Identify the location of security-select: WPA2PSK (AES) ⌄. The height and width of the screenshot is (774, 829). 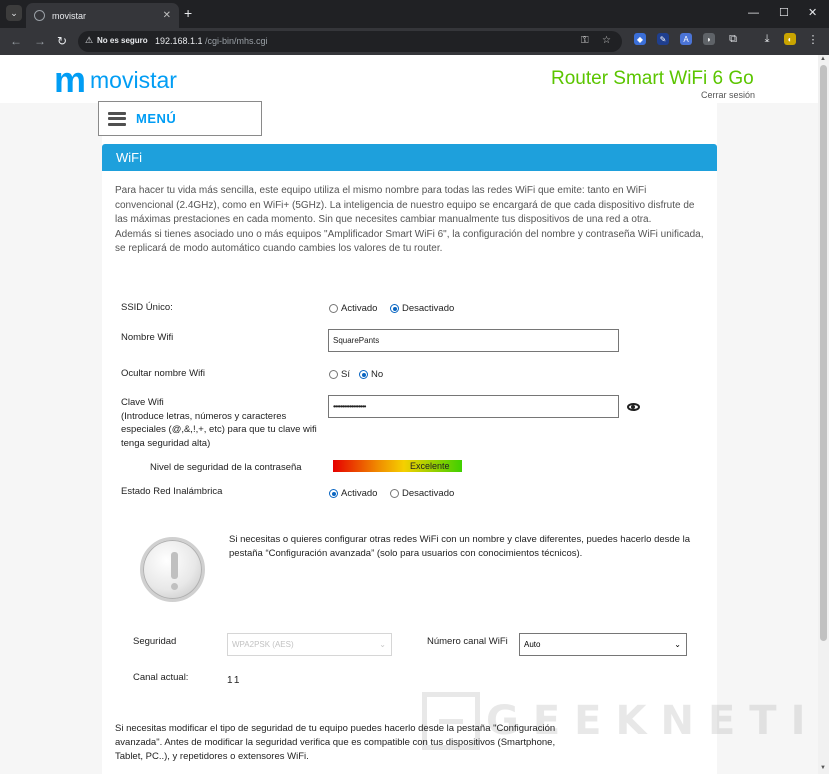
(309, 644).